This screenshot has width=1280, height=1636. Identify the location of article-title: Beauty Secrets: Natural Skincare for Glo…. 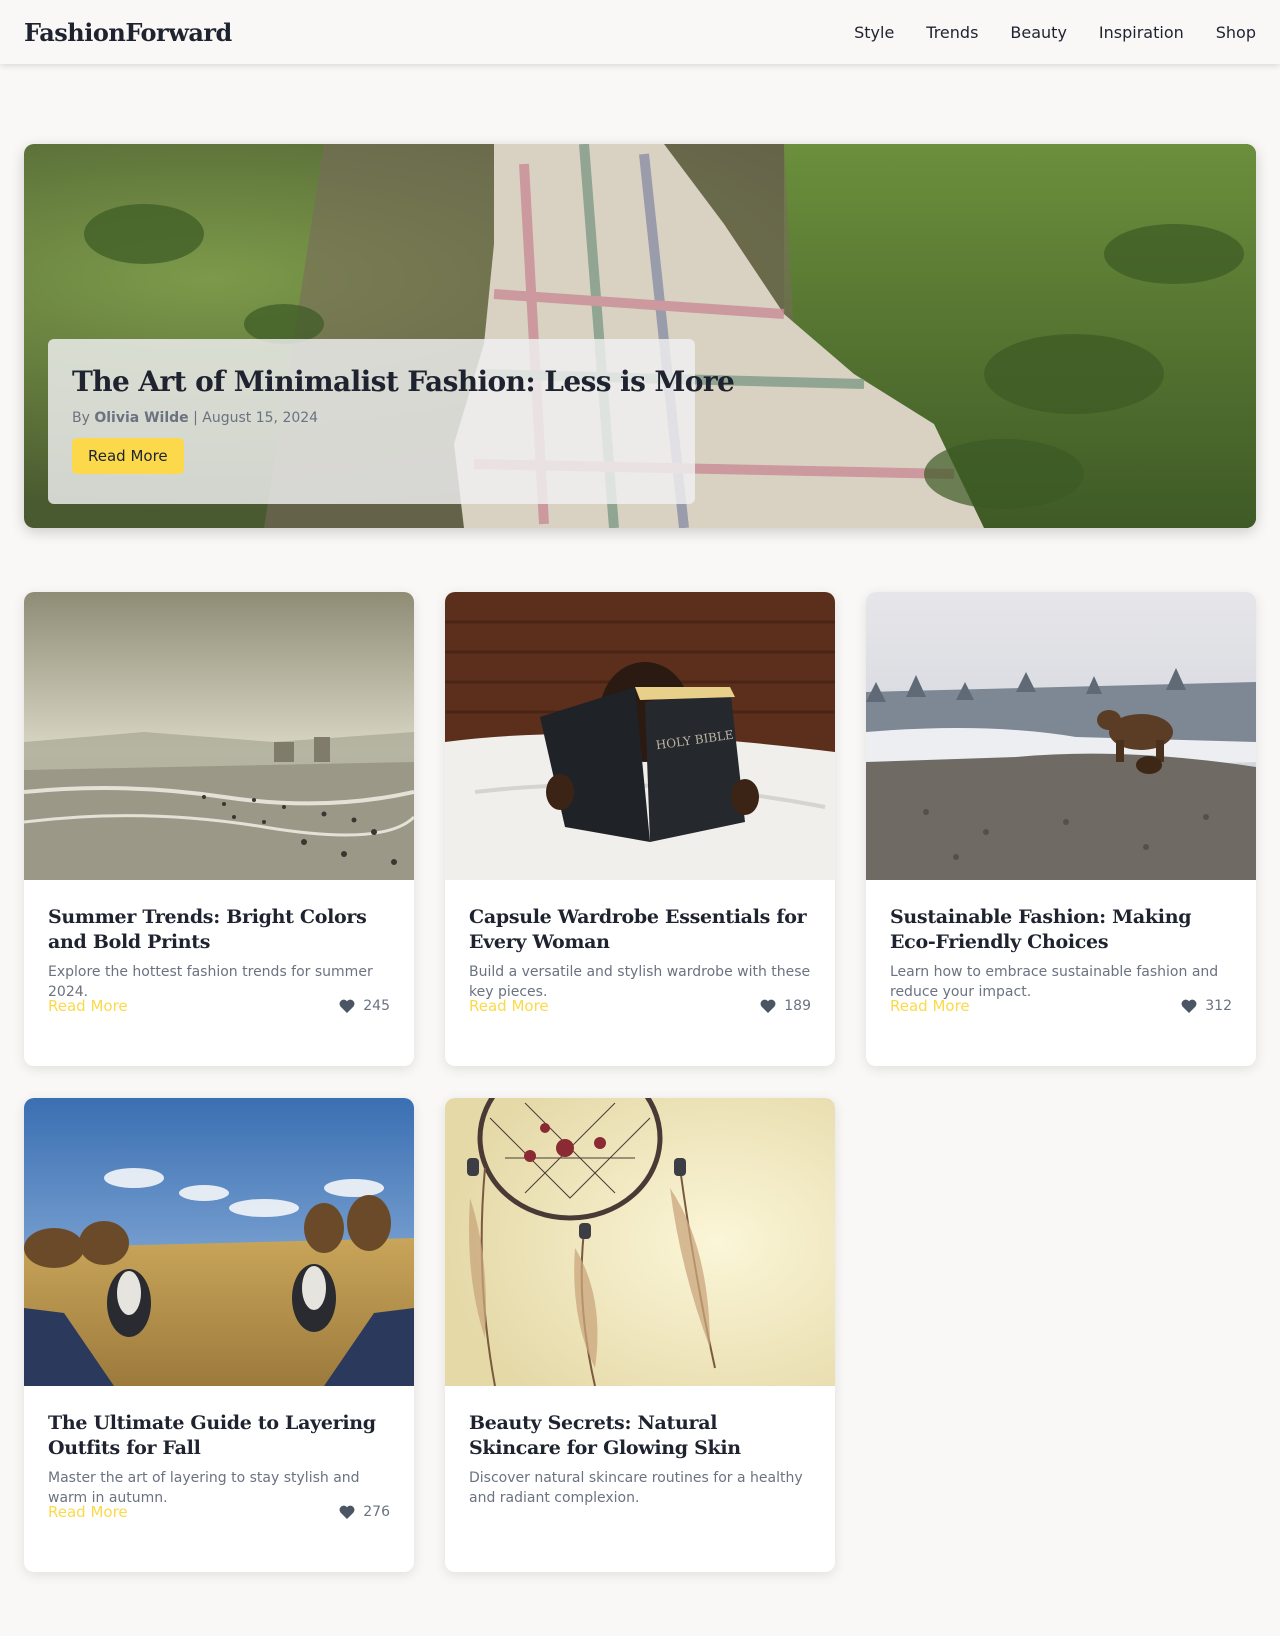
(640, 1436).